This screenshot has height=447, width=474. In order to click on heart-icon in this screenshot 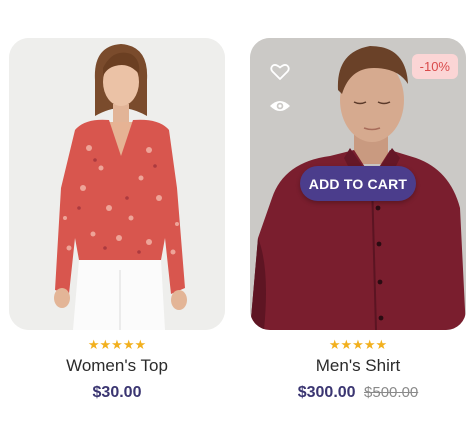, I will do `click(280, 72)`.